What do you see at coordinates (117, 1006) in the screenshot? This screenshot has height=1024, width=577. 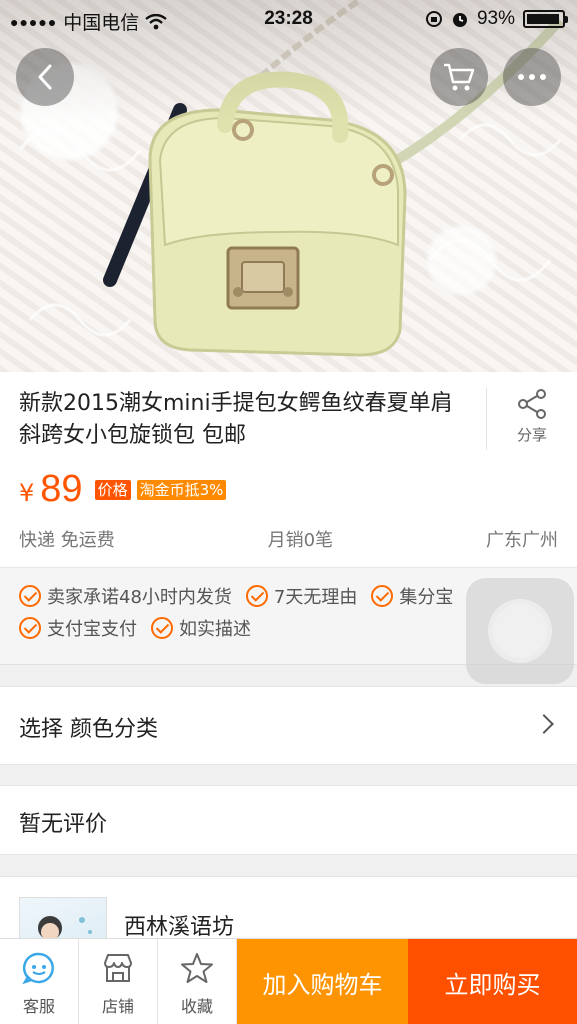 I see `store-label: 店铺` at bounding box center [117, 1006].